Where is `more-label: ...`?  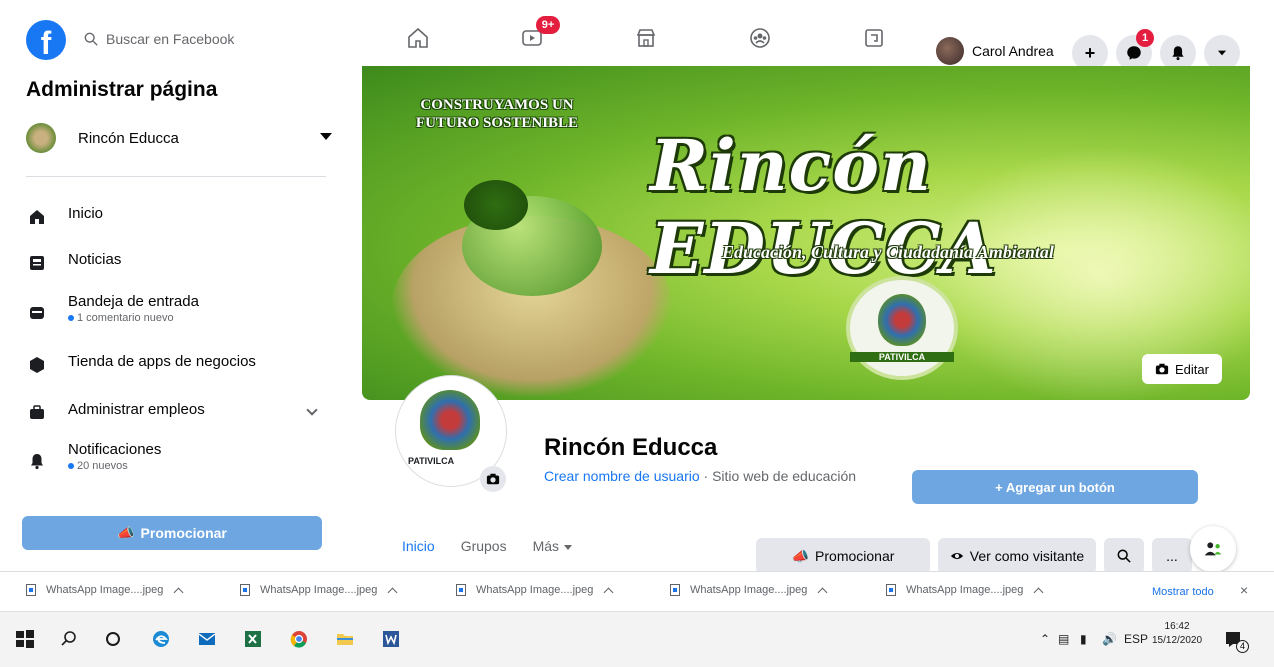 more-label: ... is located at coordinates (1172, 556).